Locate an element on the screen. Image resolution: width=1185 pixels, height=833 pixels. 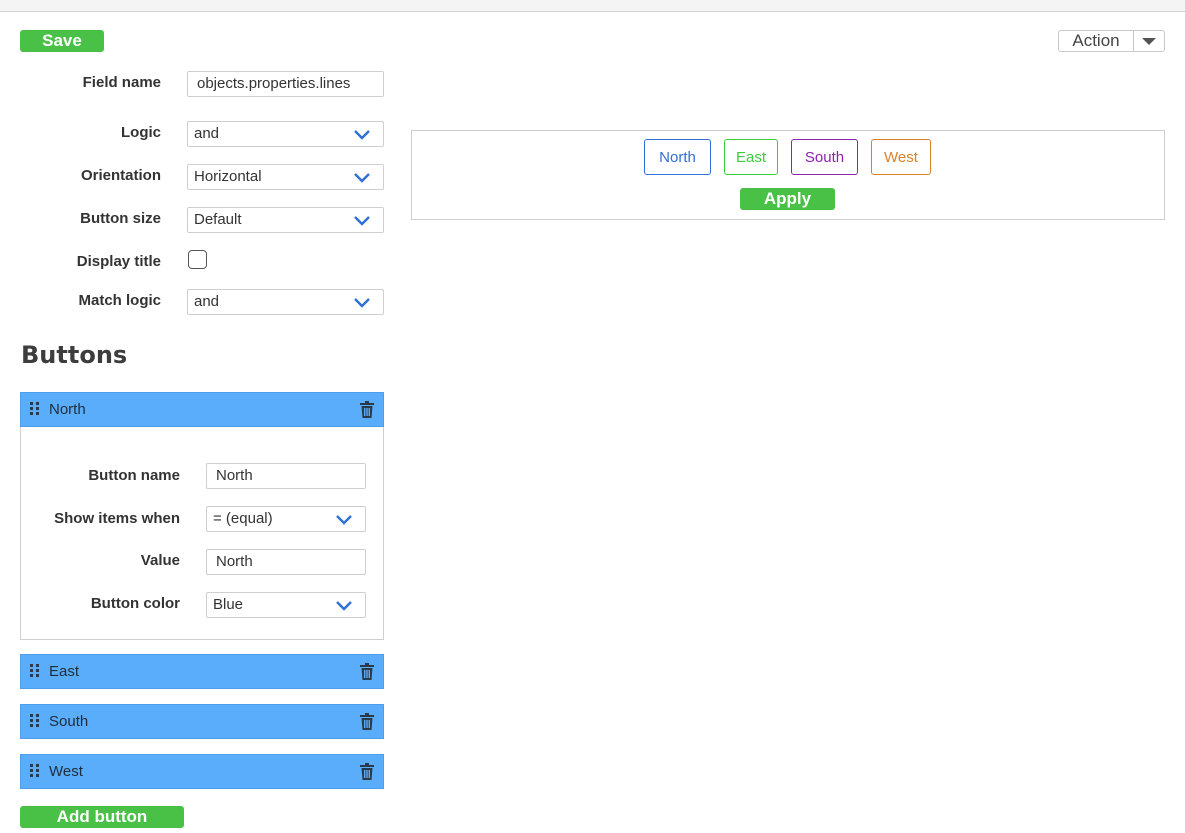
orientation-value: Horizontal is located at coordinates (228, 176).